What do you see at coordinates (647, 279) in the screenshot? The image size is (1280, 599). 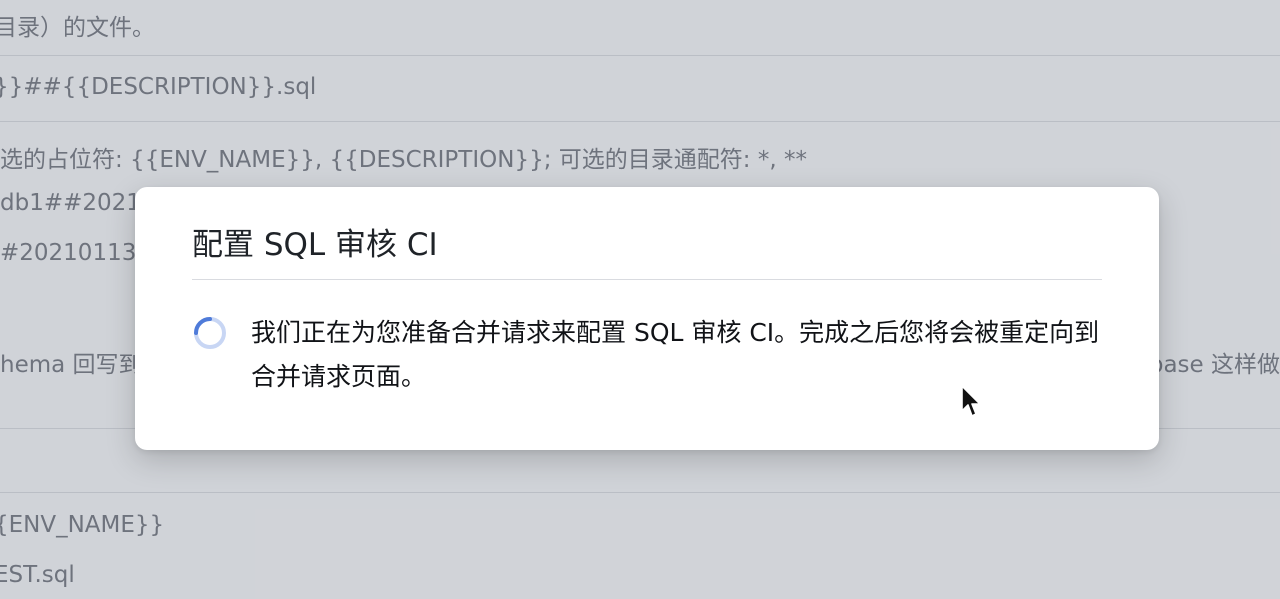 I see `dialog-divider` at bounding box center [647, 279].